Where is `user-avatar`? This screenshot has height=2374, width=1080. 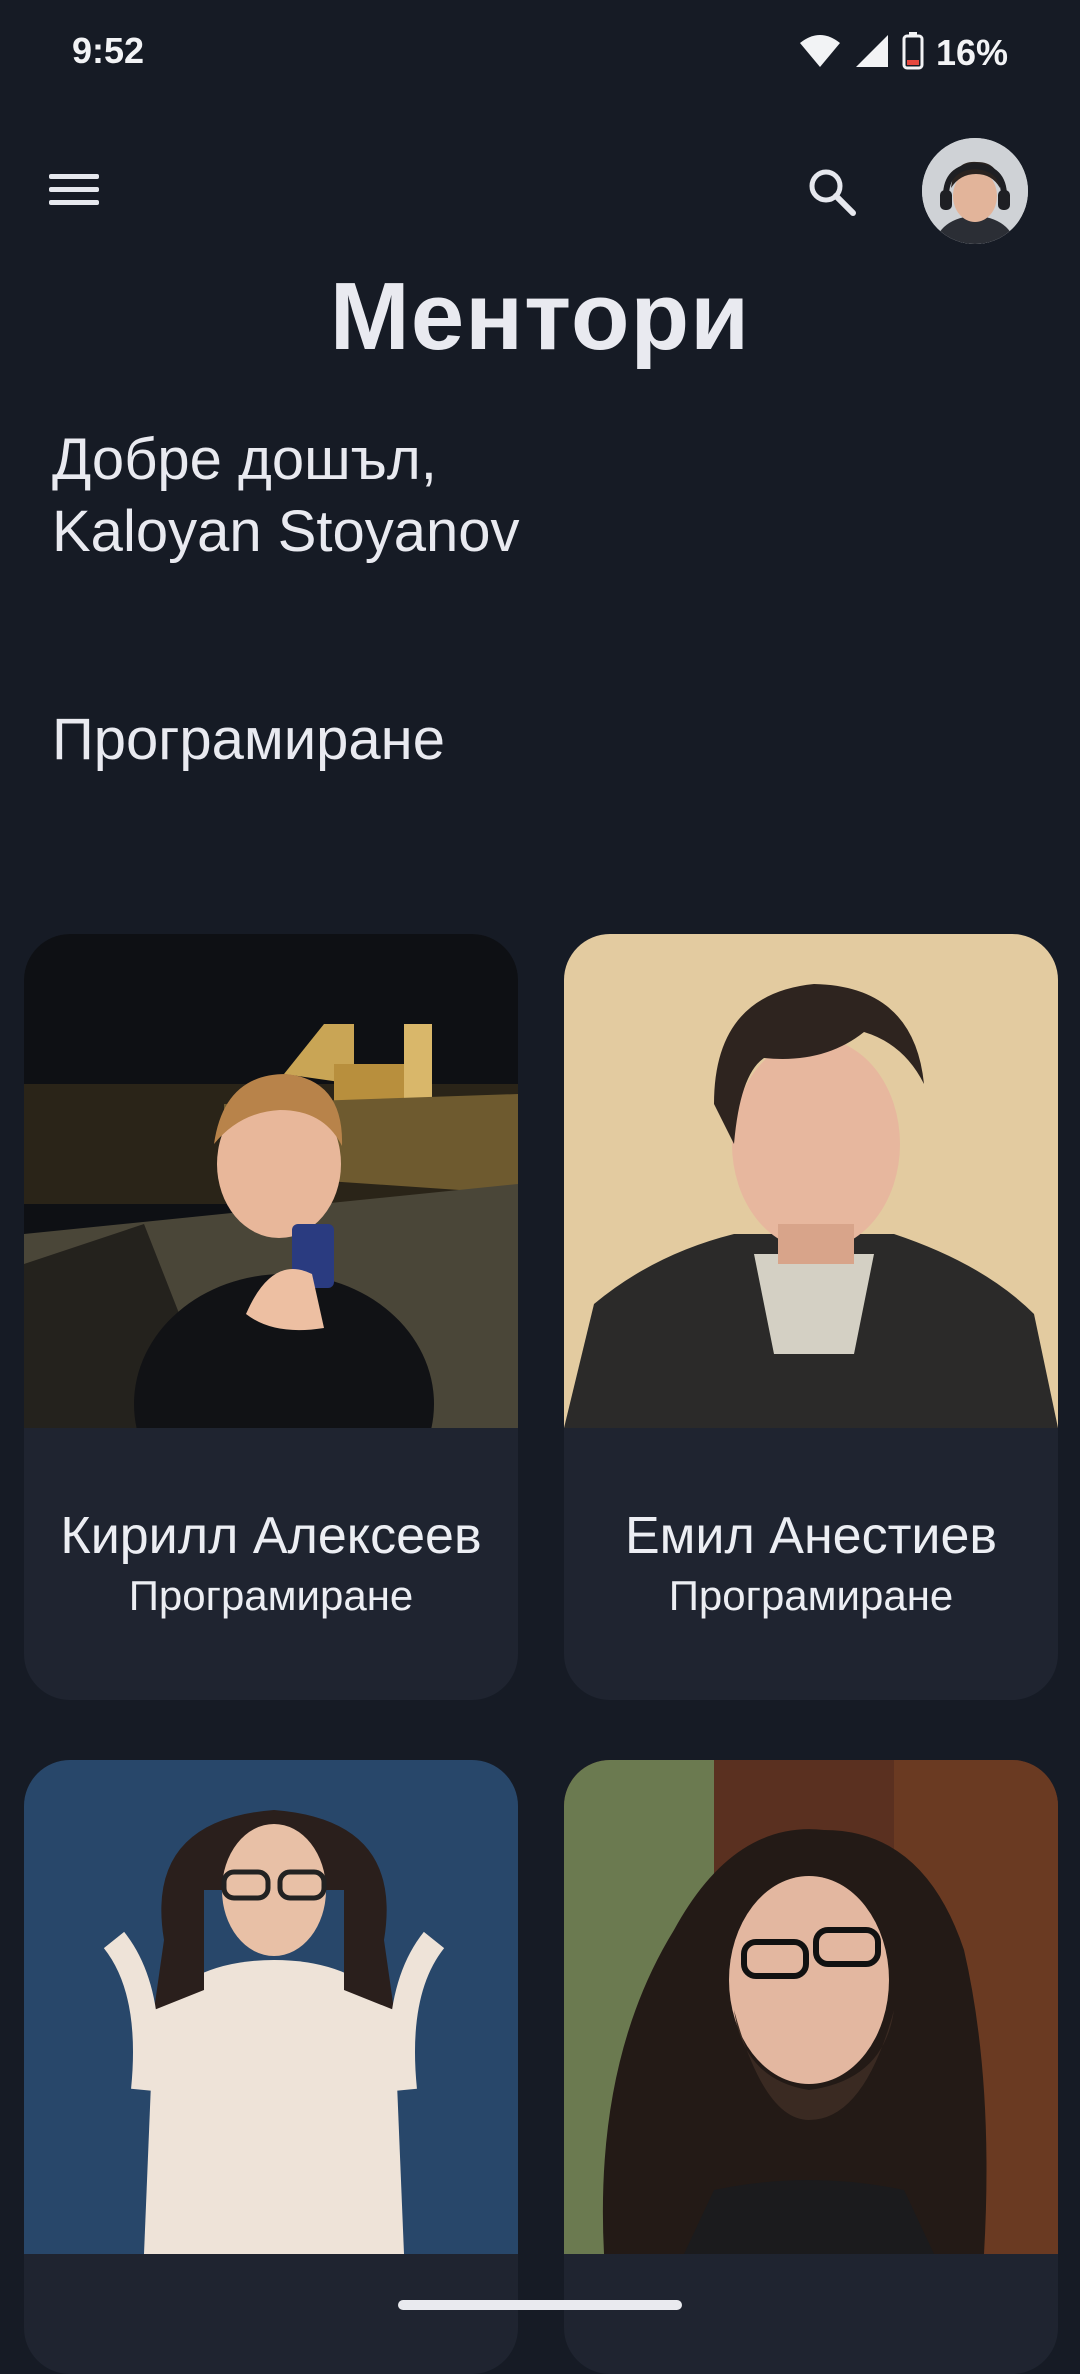
user-avatar is located at coordinates (975, 191).